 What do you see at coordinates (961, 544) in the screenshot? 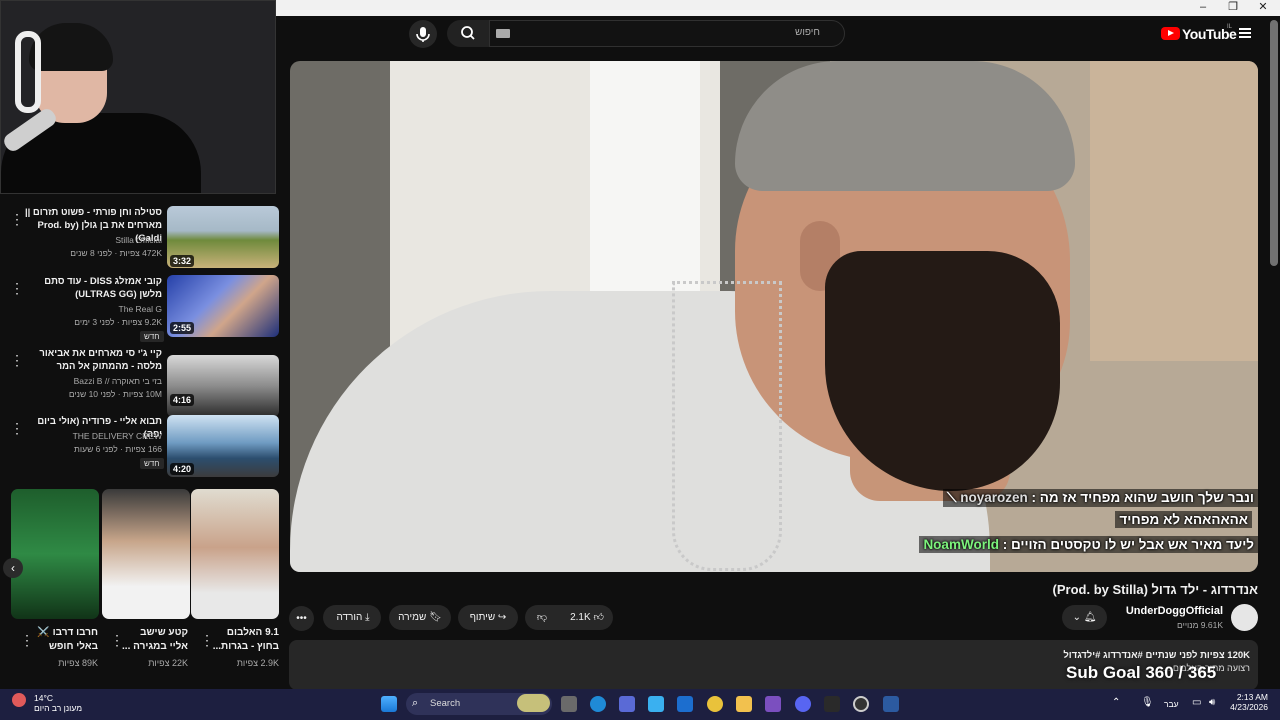
I see `chat-username: NoamWorld` at bounding box center [961, 544].